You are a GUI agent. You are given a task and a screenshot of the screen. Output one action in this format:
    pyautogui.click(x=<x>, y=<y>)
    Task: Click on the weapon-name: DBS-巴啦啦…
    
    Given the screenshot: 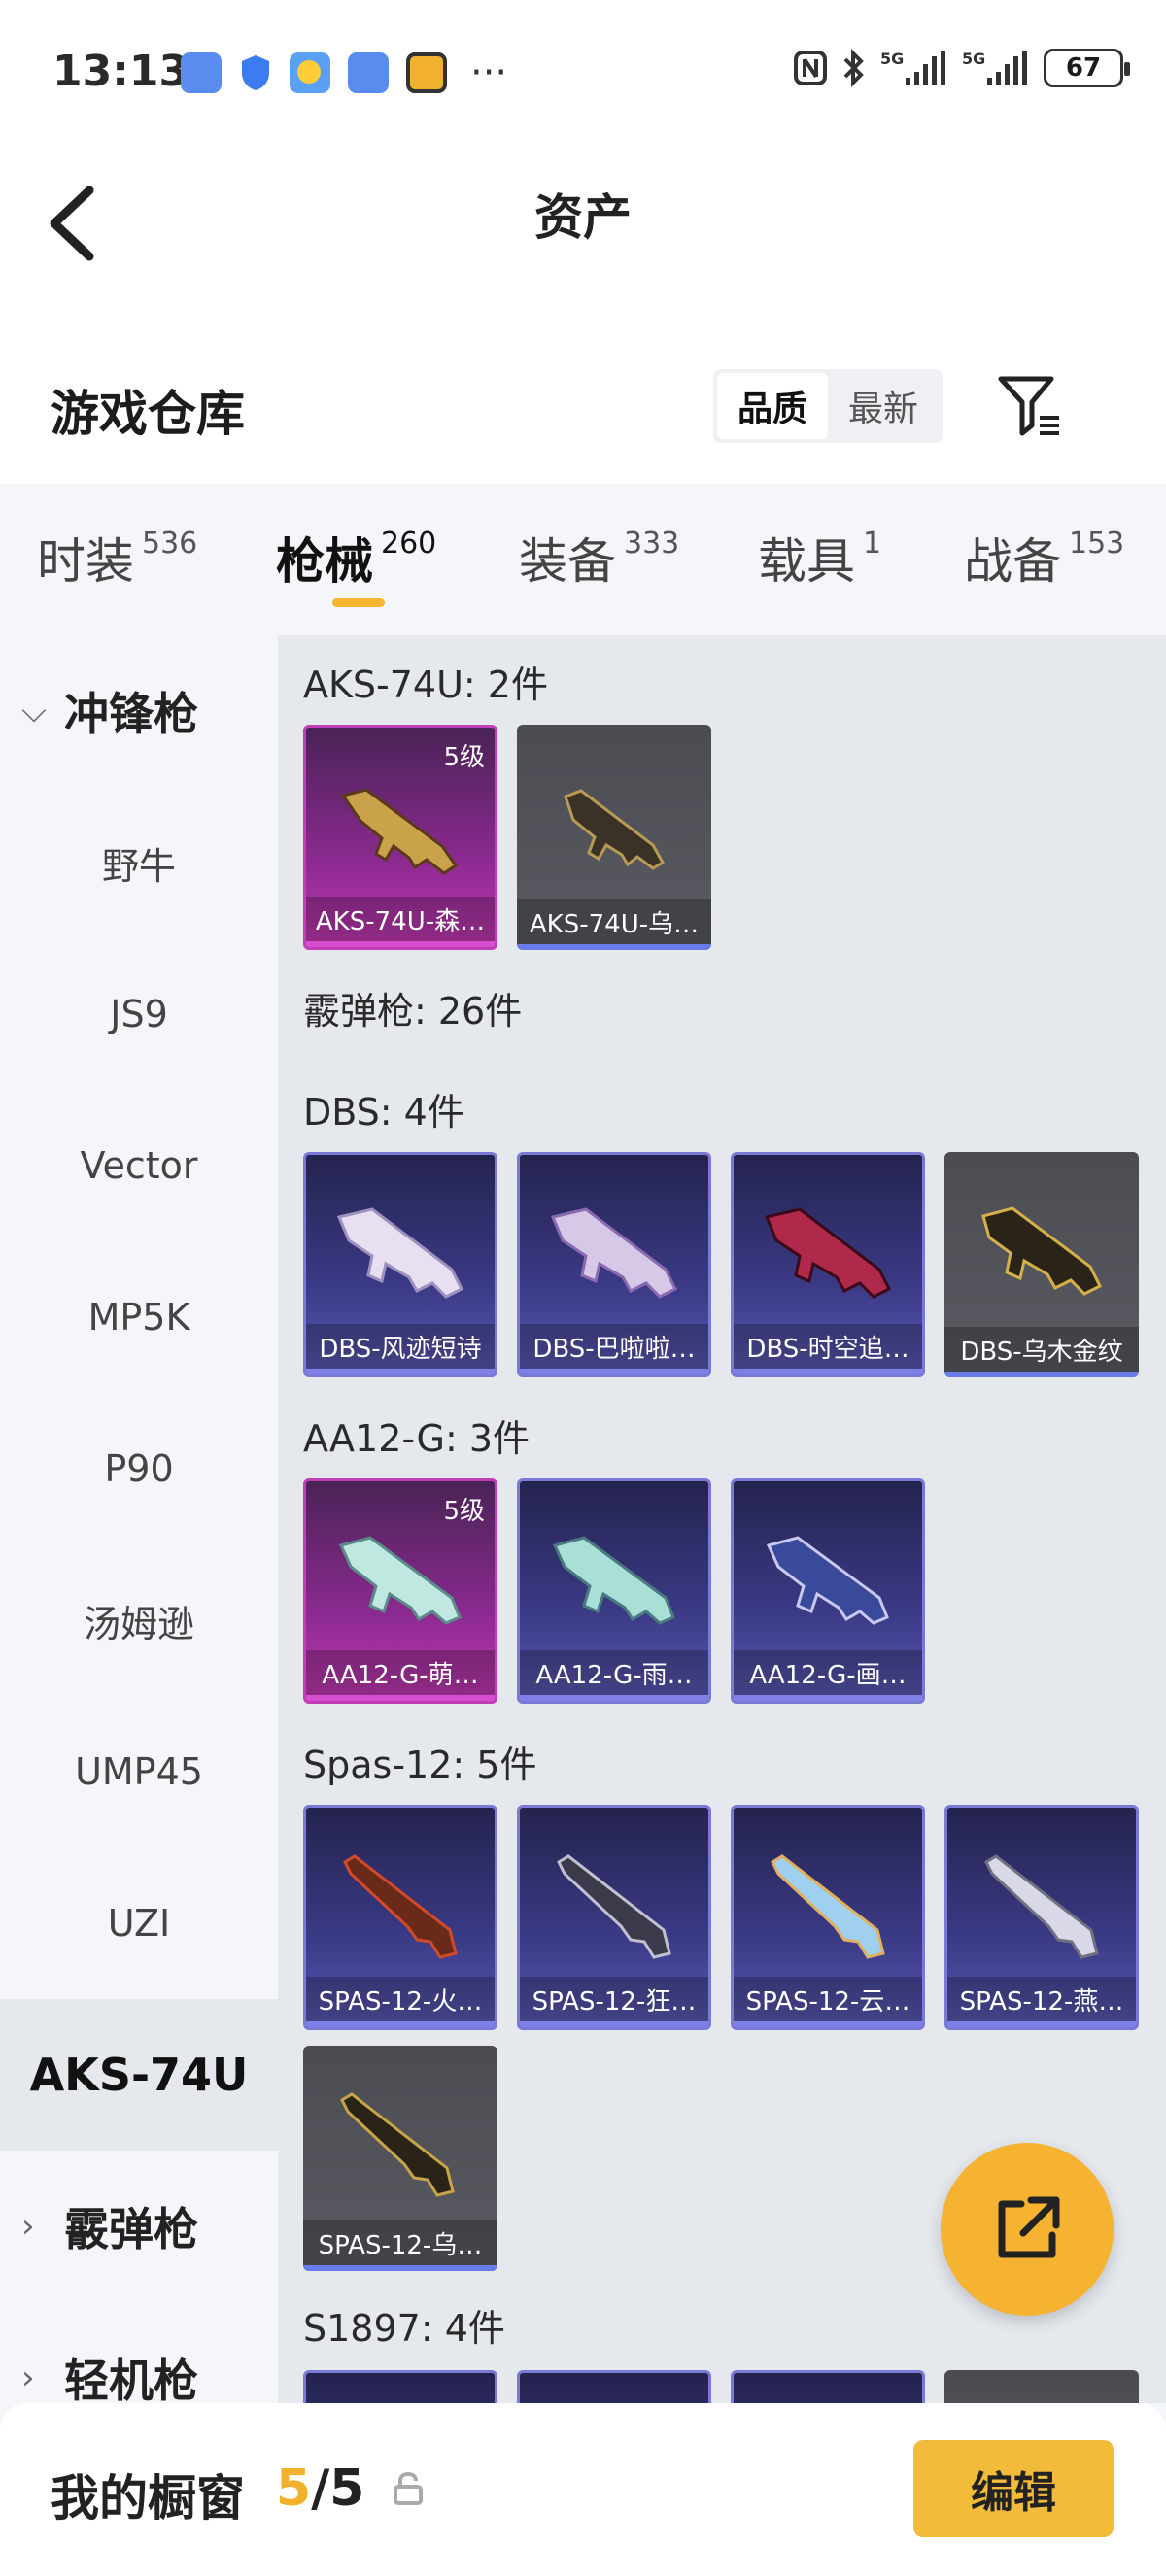 What is the action you would take?
    pyautogui.click(x=614, y=1346)
    